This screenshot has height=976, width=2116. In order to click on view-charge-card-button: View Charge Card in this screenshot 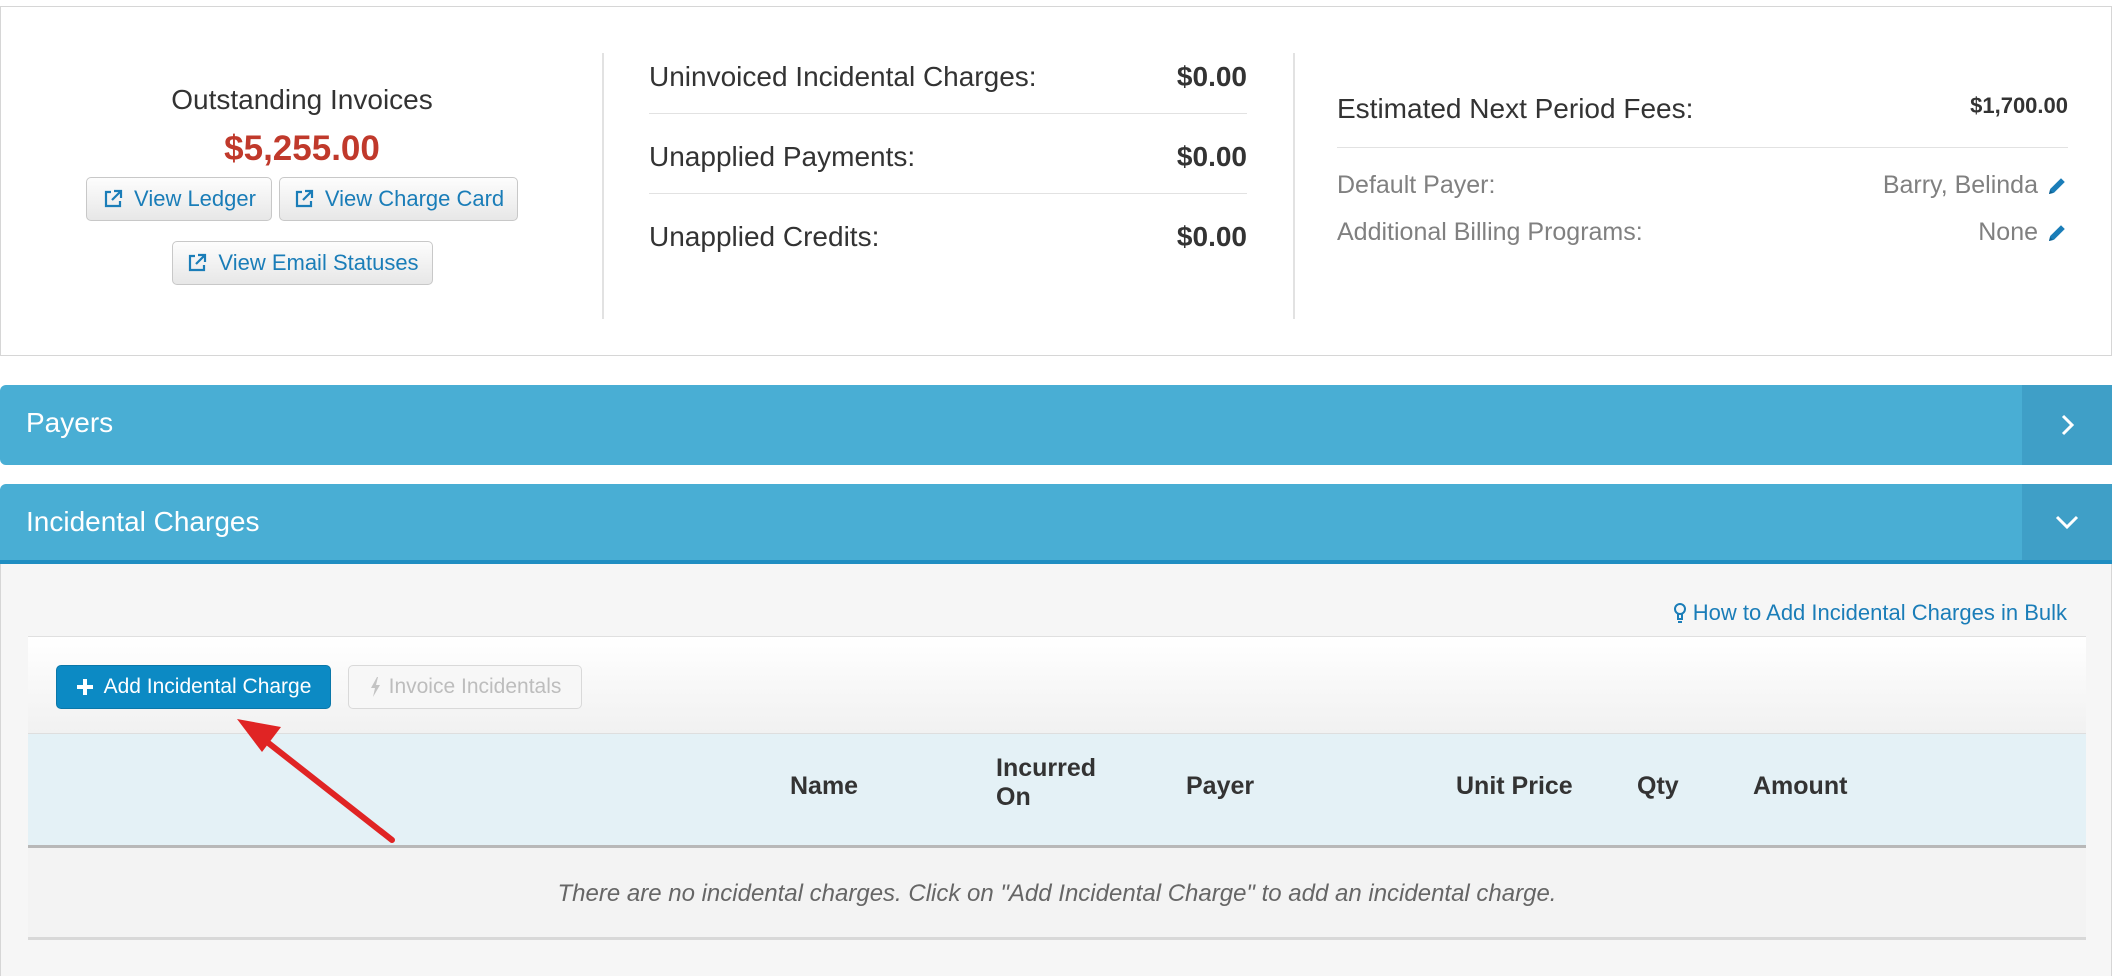, I will do `click(398, 199)`.